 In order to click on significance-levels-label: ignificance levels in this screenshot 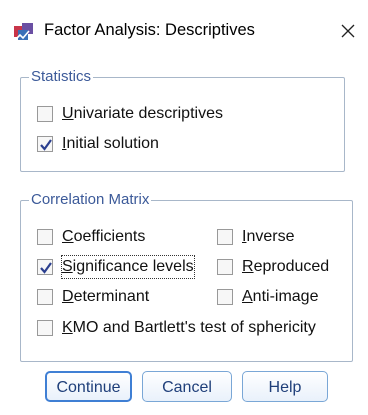, I will do `click(133, 266)`.